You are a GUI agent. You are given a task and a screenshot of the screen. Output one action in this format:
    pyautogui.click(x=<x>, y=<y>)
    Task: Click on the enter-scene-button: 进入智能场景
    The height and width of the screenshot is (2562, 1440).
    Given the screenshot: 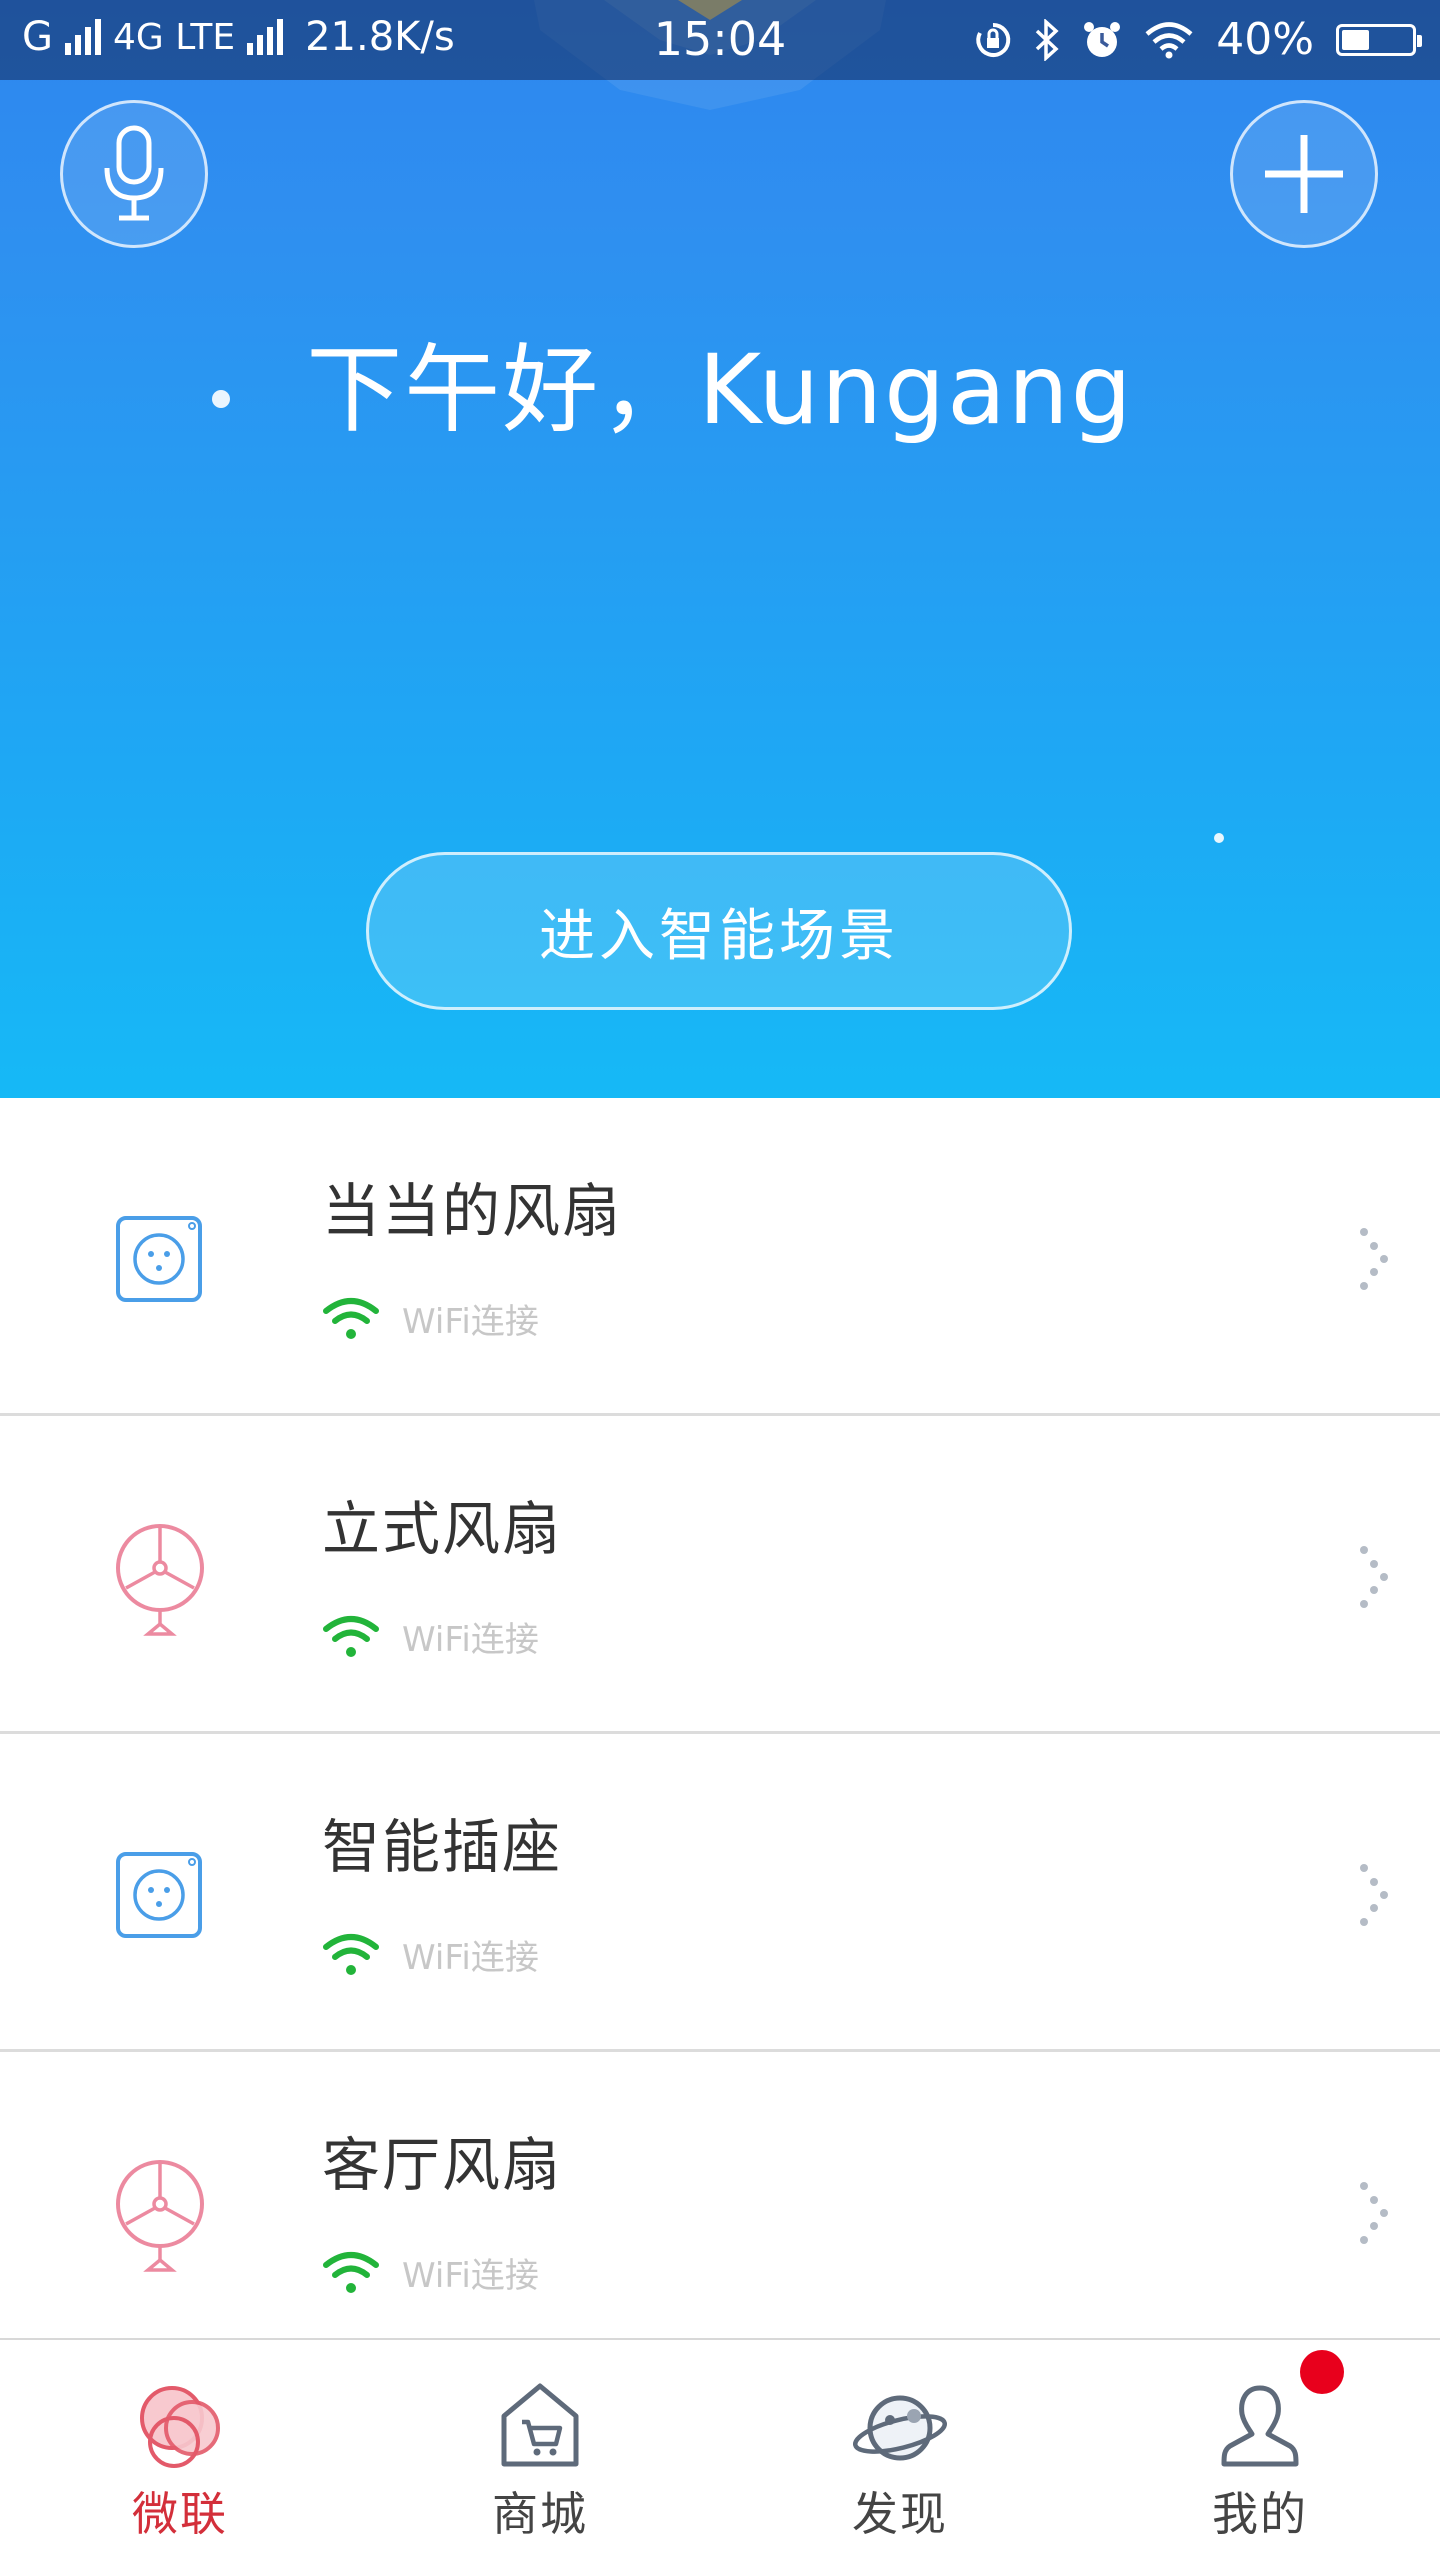 What is the action you would take?
    pyautogui.click(x=719, y=931)
    